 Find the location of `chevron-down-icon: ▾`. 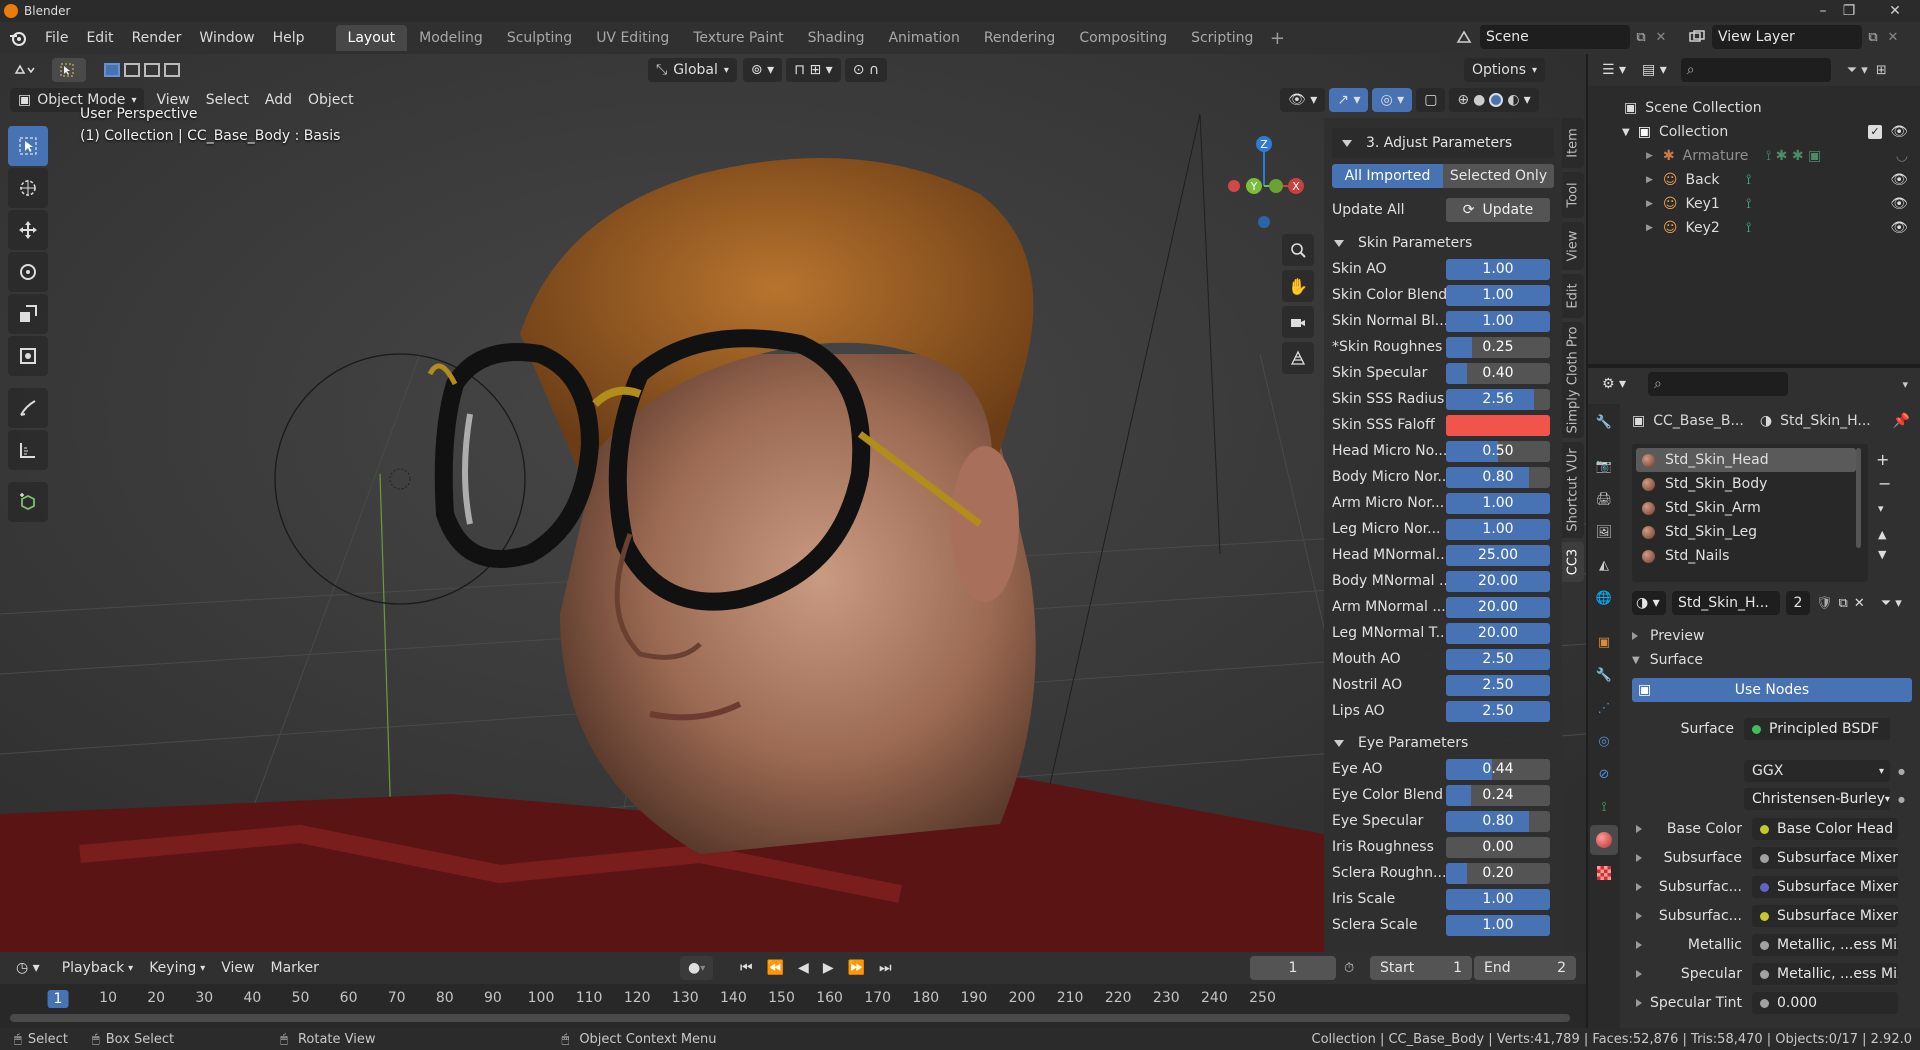

chevron-down-icon: ▾ is located at coordinates (1905, 384).